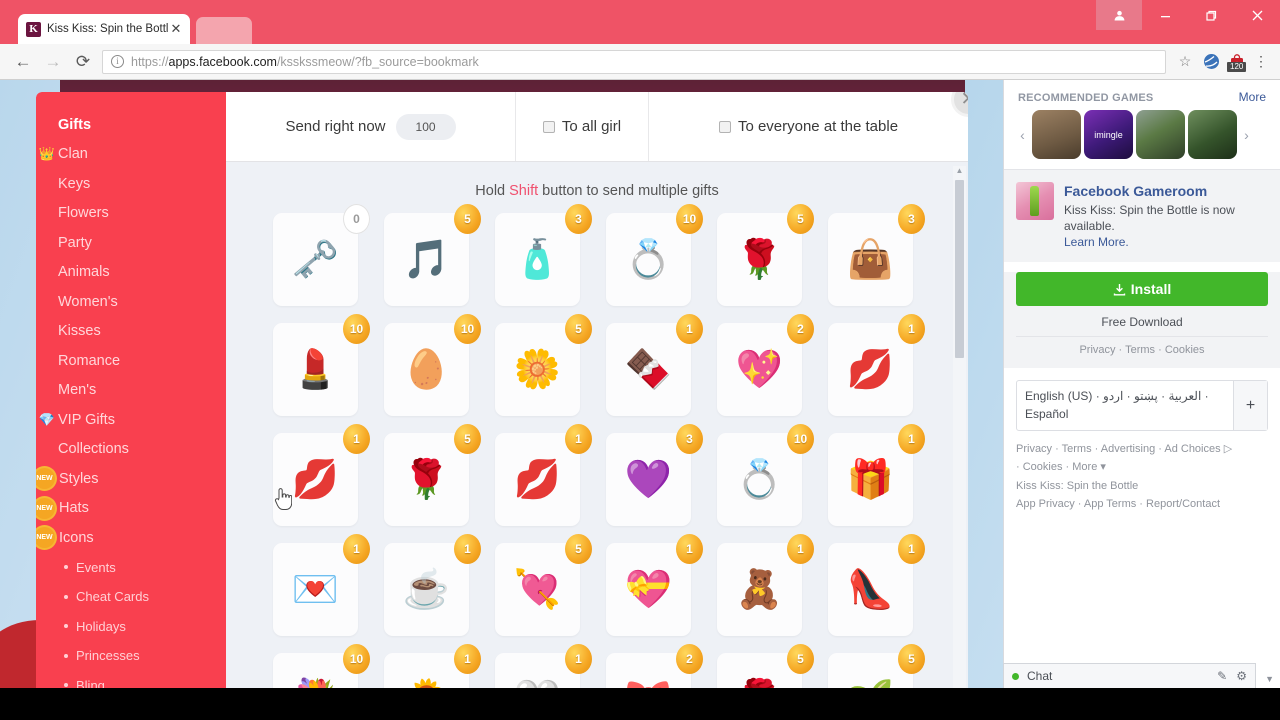  What do you see at coordinates (131, 155) in the screenshot?
I see `sidebar-item-clan: 👑 Clan` at bounding box center [131, 155].